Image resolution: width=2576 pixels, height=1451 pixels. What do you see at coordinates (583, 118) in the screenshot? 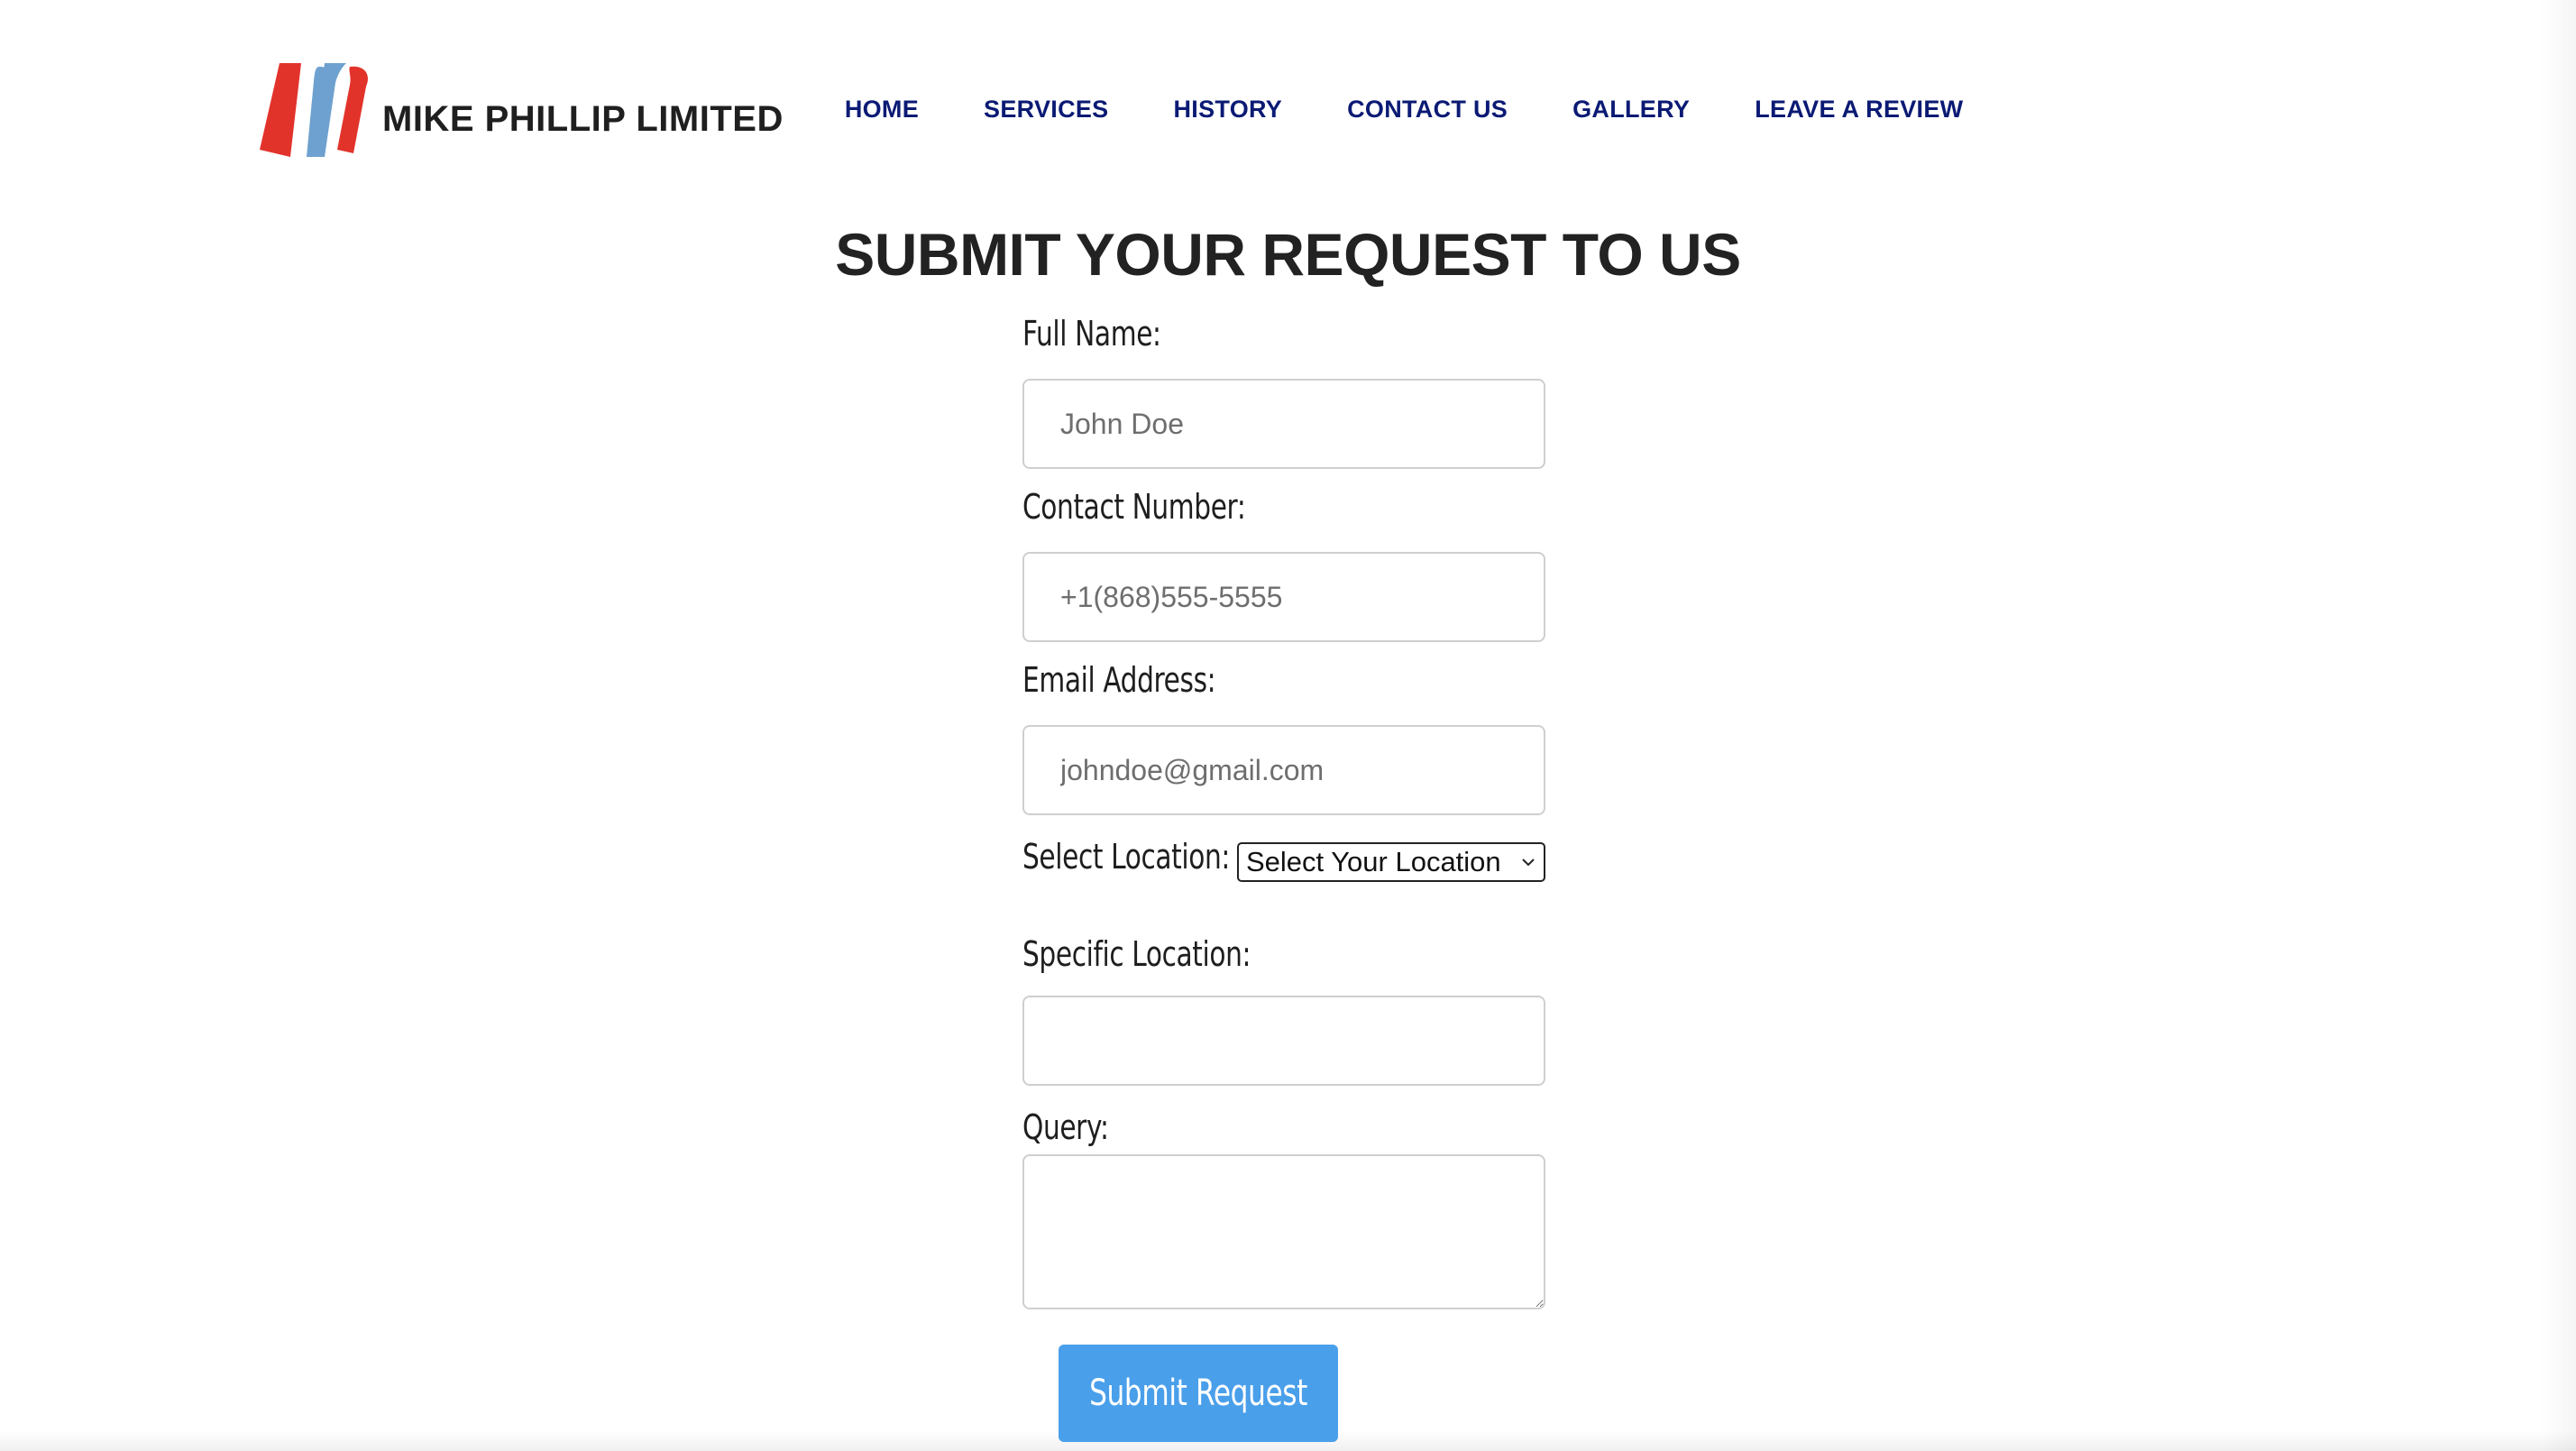
I see `brand-name: MIKE PHILLIP LIMITED` at bounding box center [583, 118].